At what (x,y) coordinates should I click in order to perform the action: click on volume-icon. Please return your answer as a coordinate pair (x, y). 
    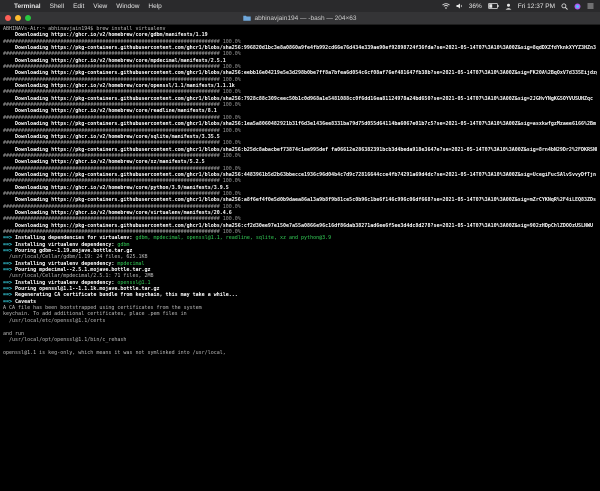
    Looking at the image, I should click on (459, 6).